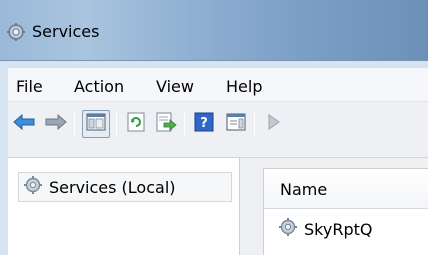 The width and height of the screenshot is (428, 255). I want to click on services-list-pane: Name SkyRptQ, so click(345, 211).